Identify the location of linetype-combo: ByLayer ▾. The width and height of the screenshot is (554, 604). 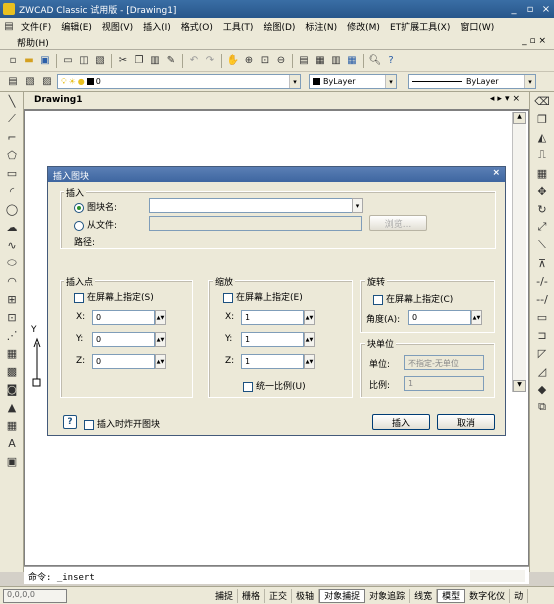
(472, 81).